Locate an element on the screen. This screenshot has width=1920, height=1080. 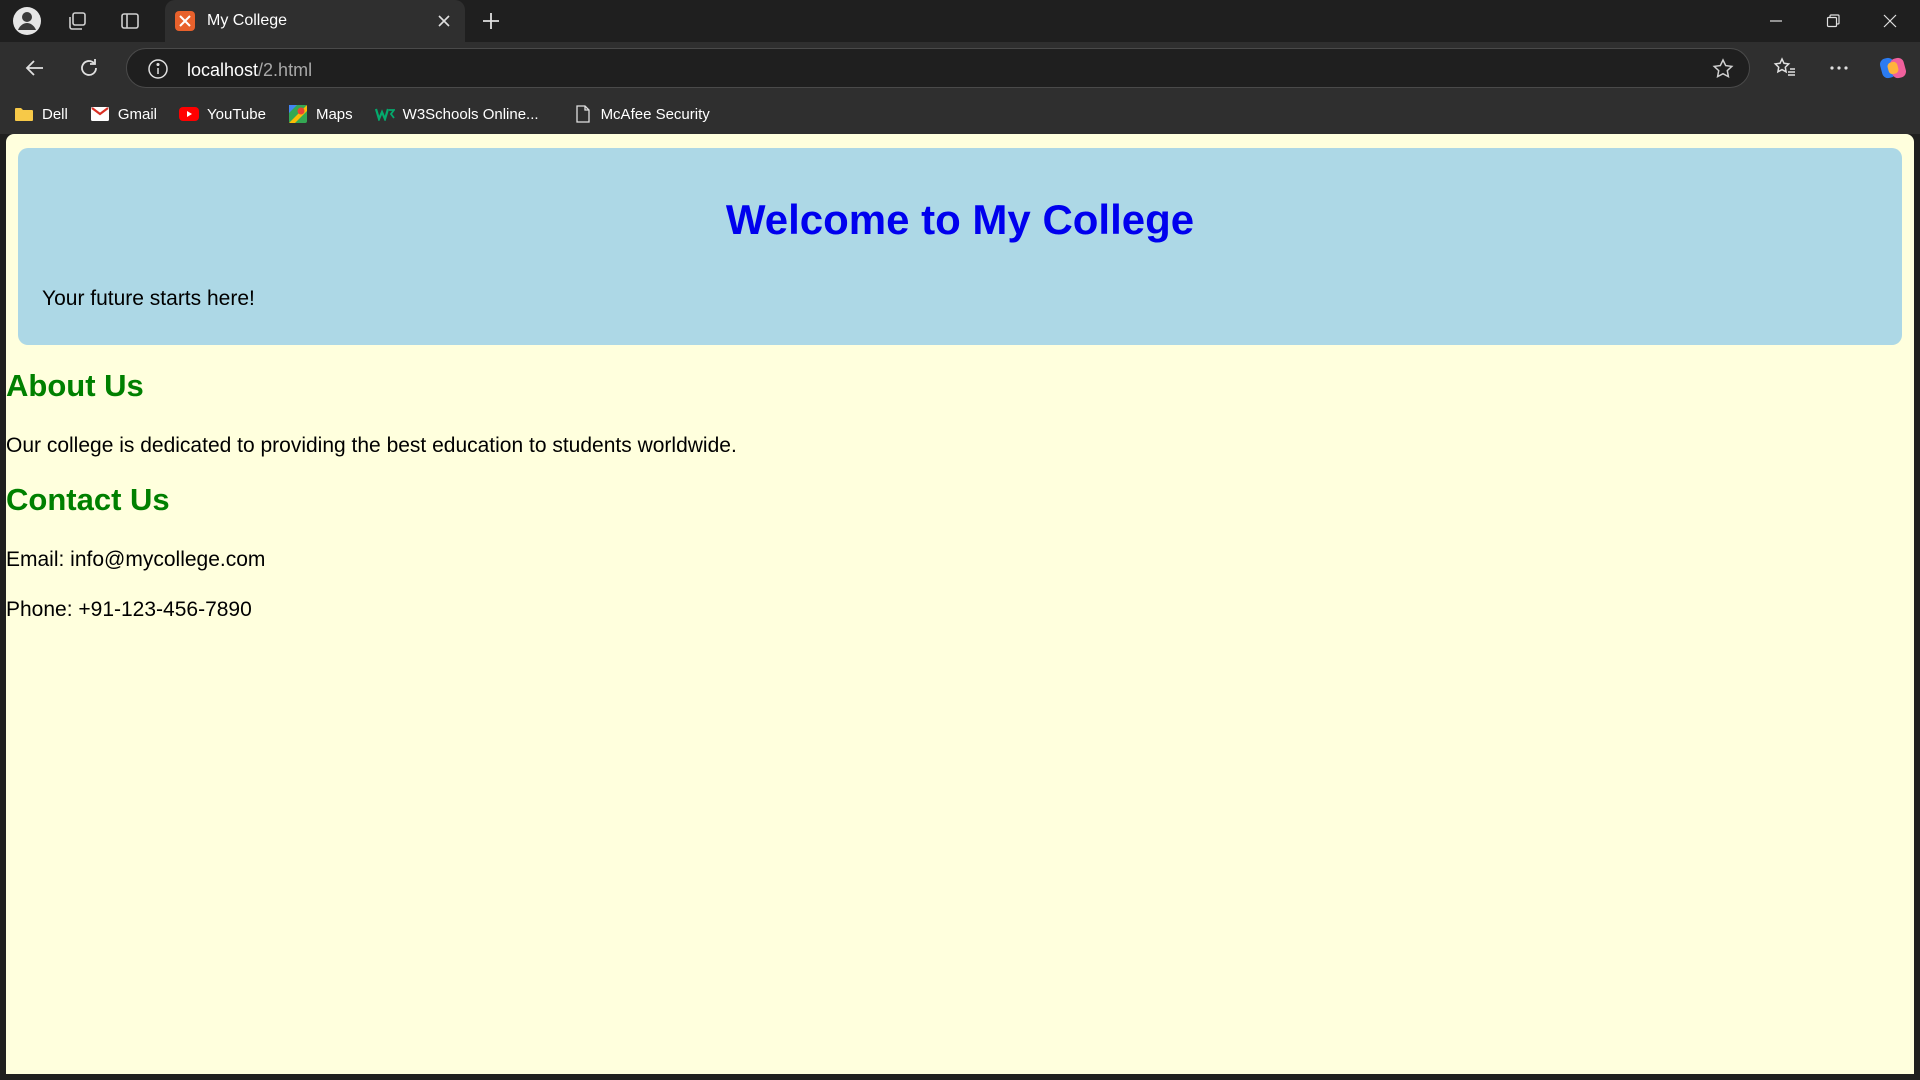
window-bottom-edge is located at coordinates (960, 1077).